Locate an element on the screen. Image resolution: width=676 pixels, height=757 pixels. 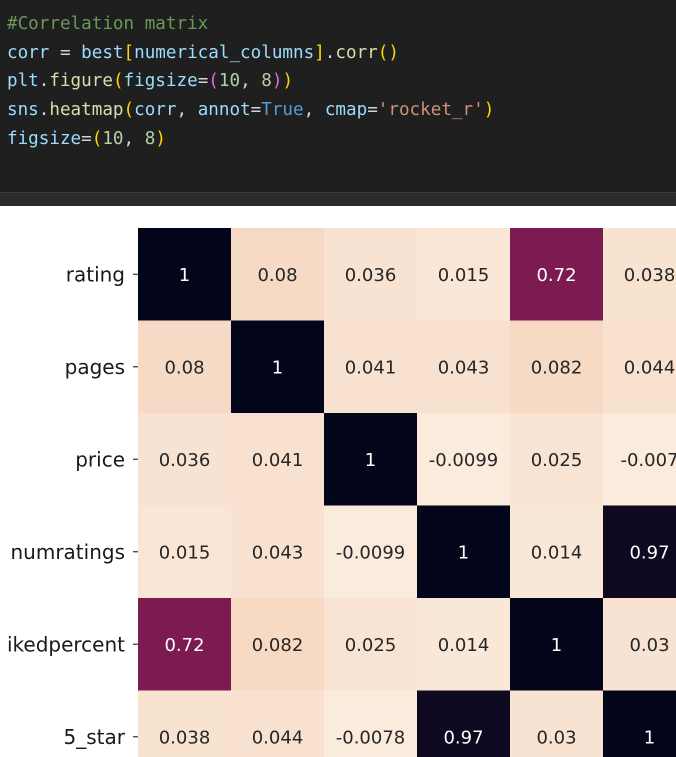
code-token: cmap is located at coordinates (346, 110).